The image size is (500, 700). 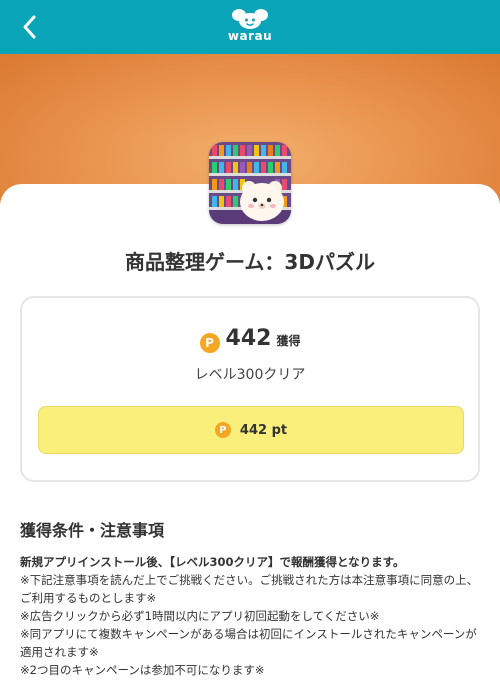 I want to click on logo-text: warau, so click(x=250, y=36).